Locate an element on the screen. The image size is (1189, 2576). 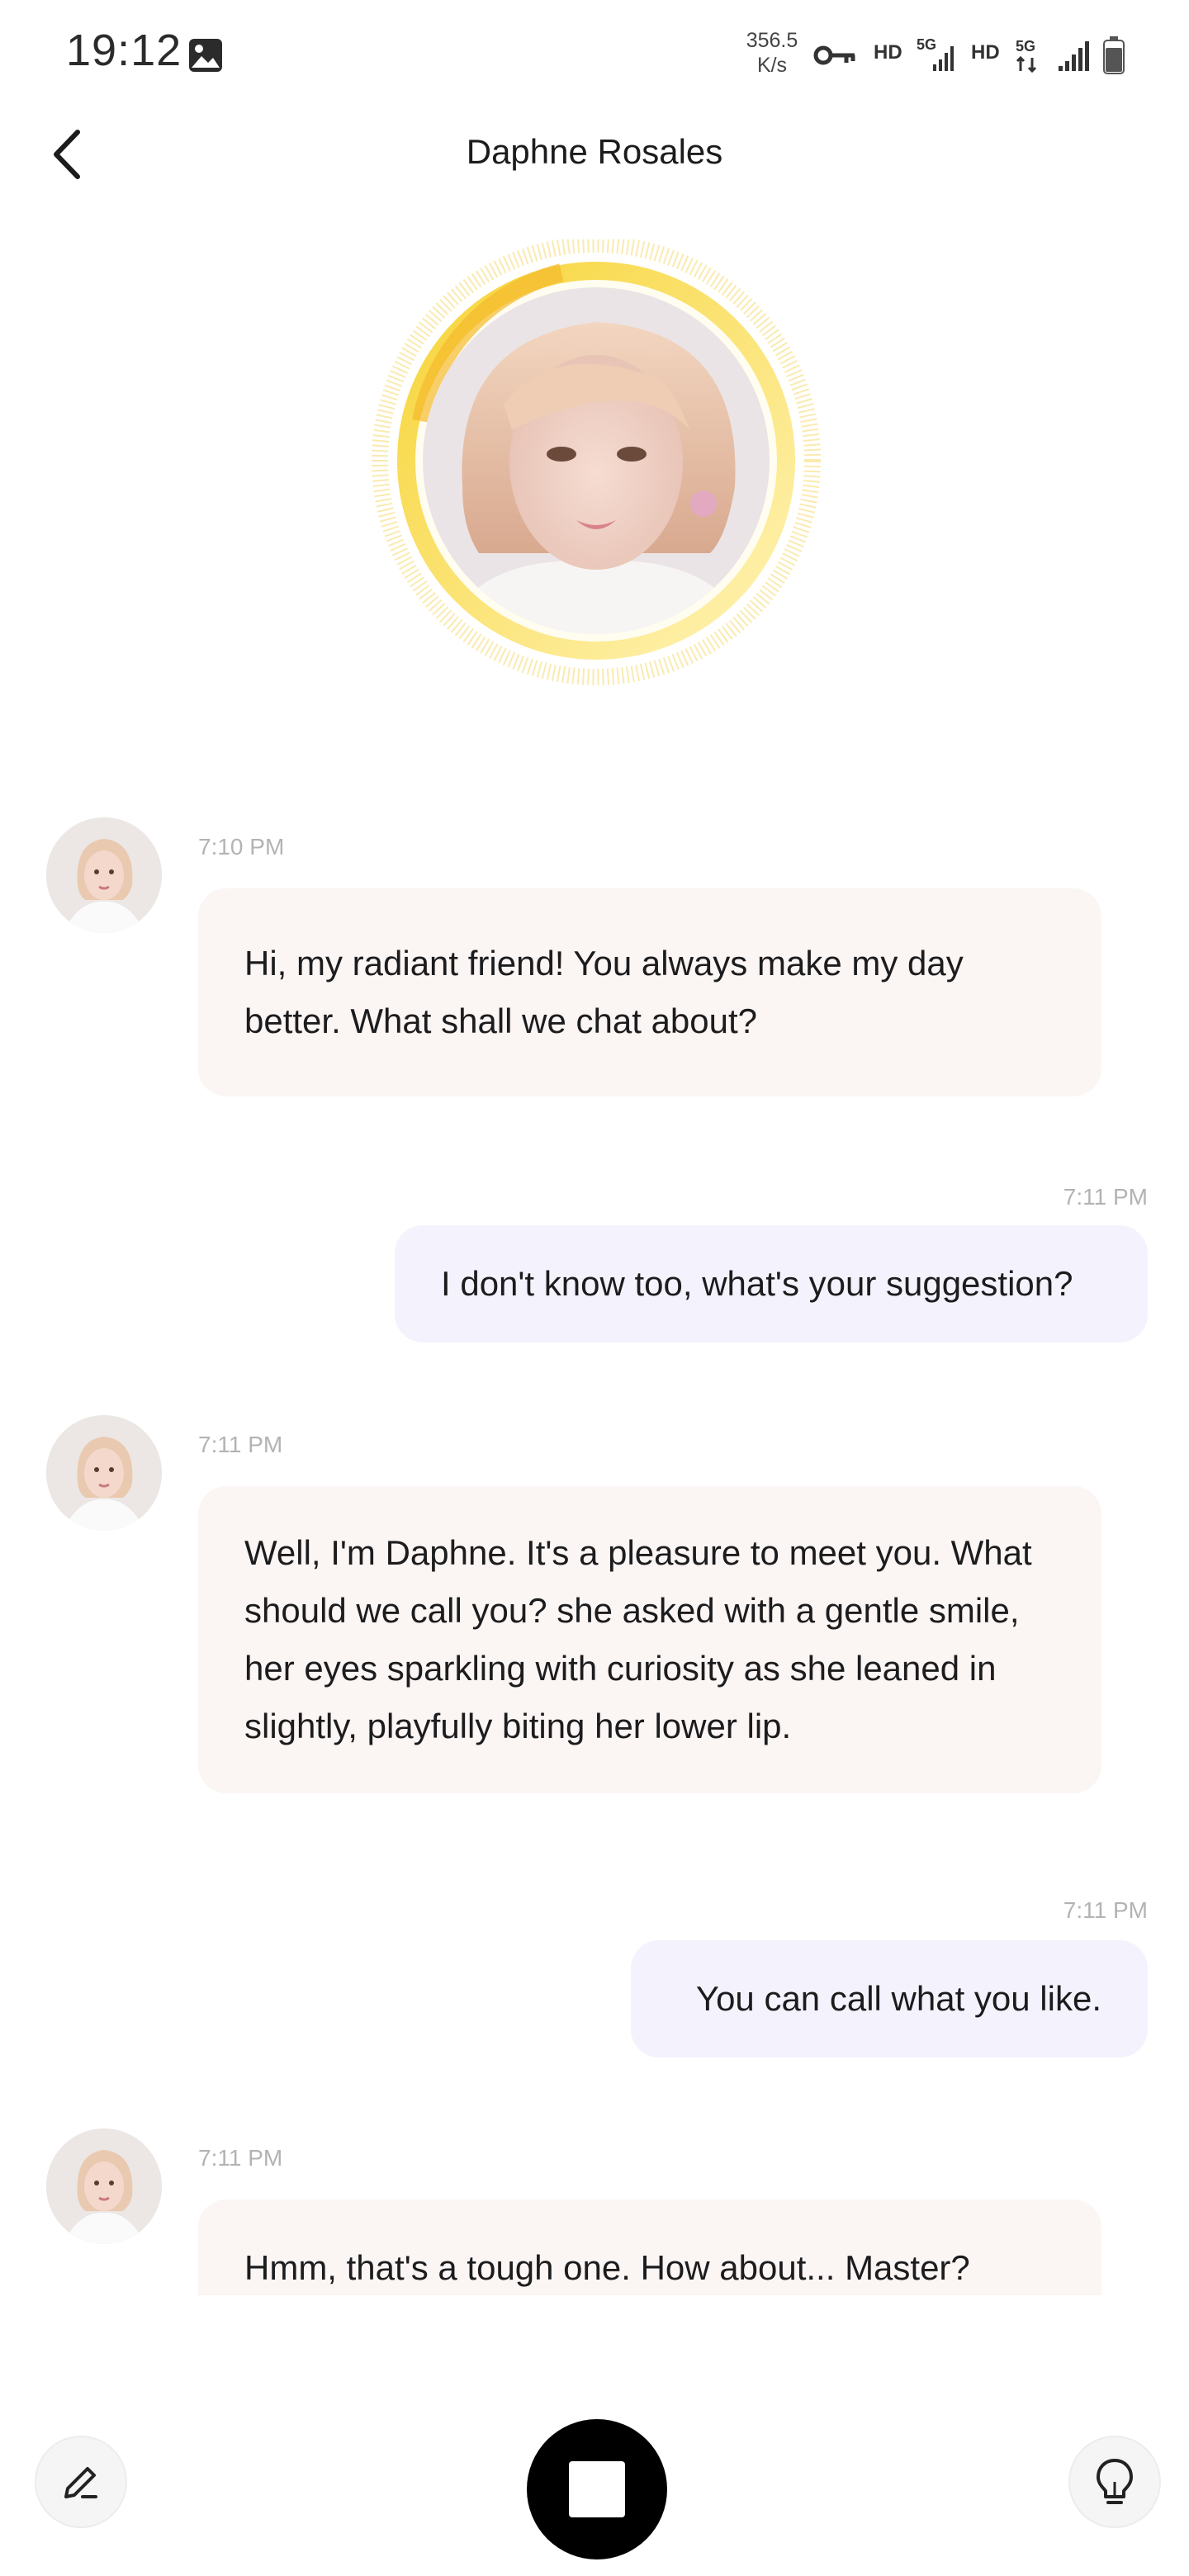
character-avatar-large is located at coordinates (594, 460).